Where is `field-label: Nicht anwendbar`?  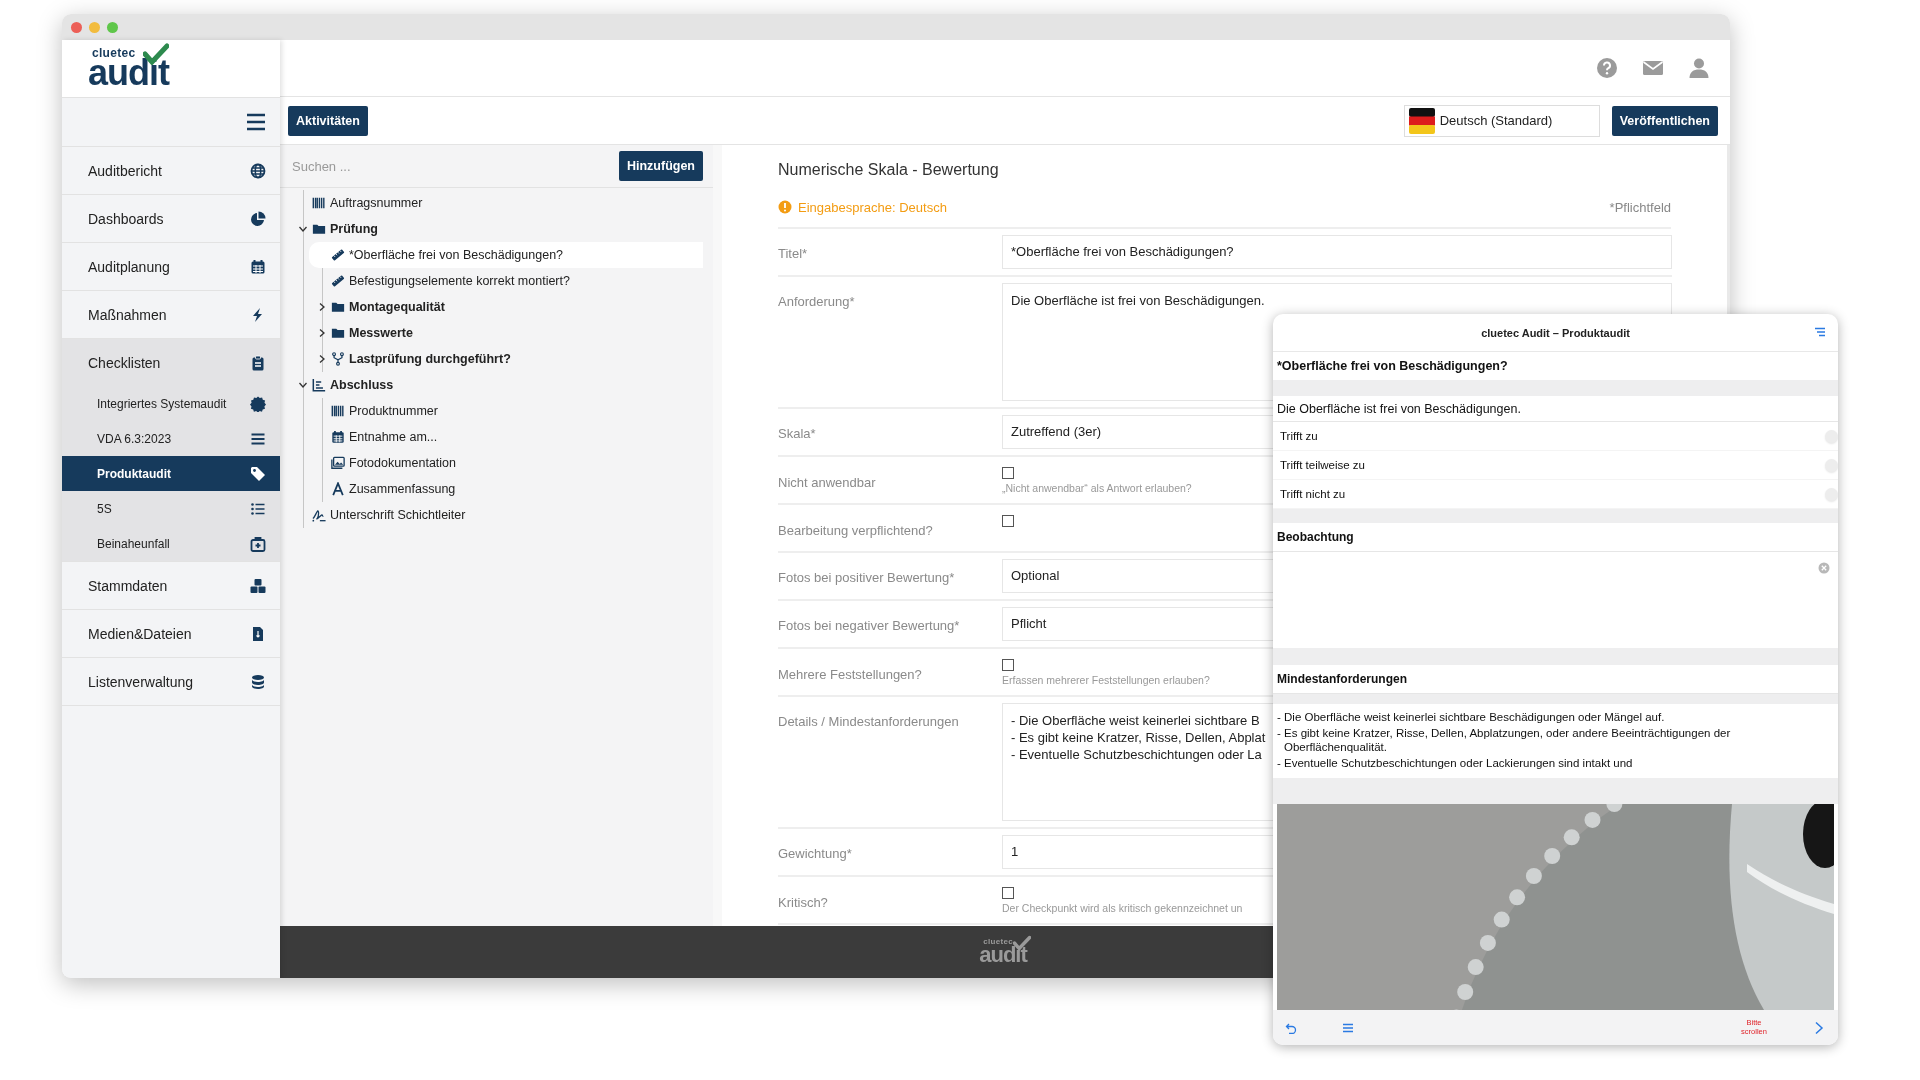
field-label: Nicht anwendbar is located at coordinates (827, 483).